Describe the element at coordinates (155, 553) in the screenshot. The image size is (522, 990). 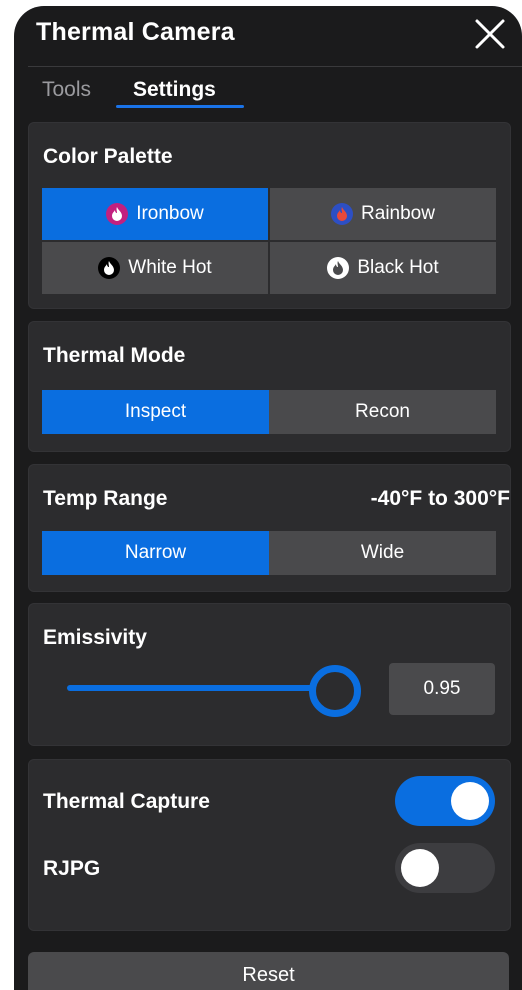
I see `temp-range-narrow: Narrow` at that location.